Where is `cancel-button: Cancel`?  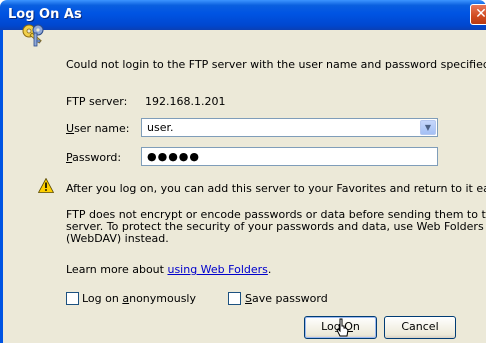 cancel-button: Cancel is located at coordinates (420, 327).